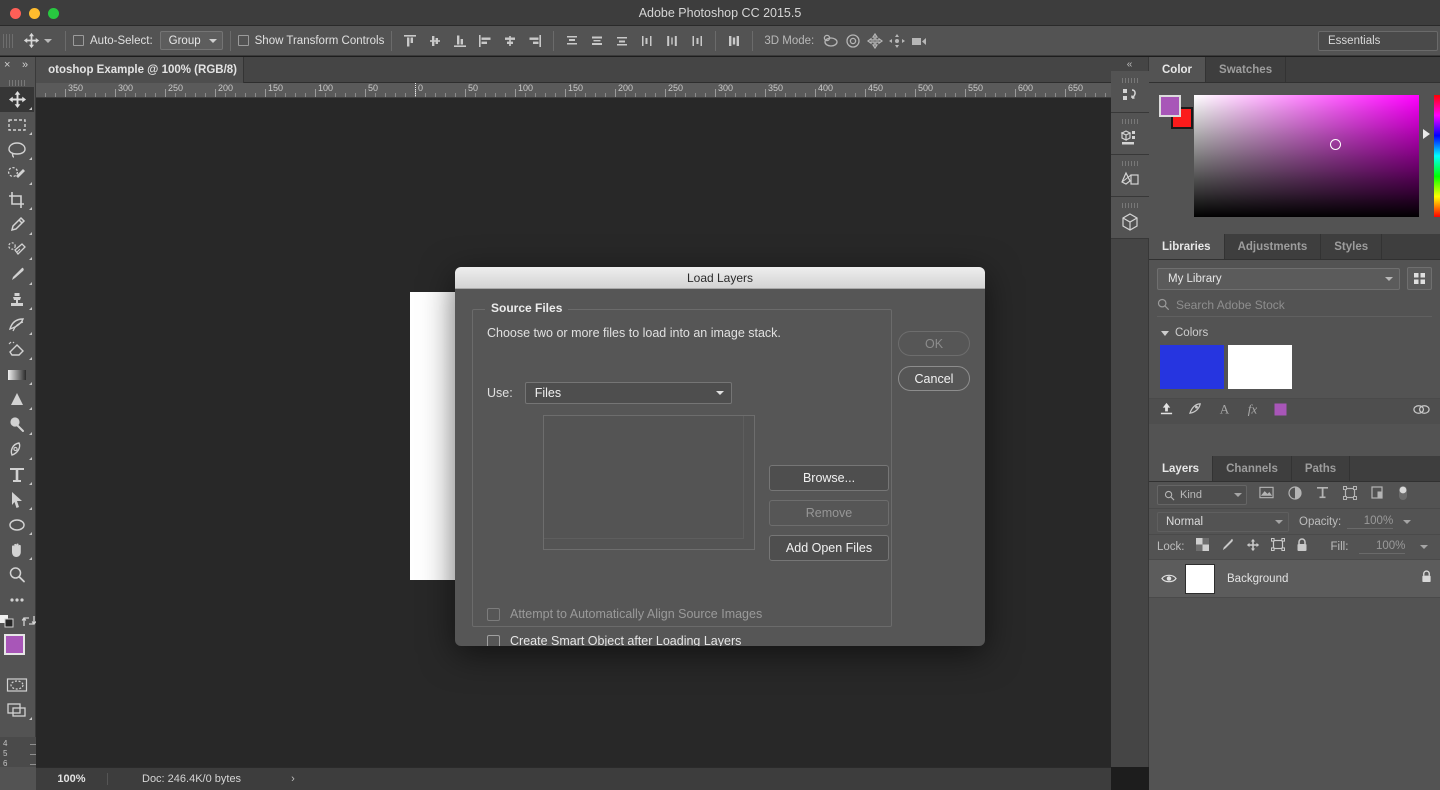  I want to click on blend-mode-dropdown: Normal, so click(1223, 521).